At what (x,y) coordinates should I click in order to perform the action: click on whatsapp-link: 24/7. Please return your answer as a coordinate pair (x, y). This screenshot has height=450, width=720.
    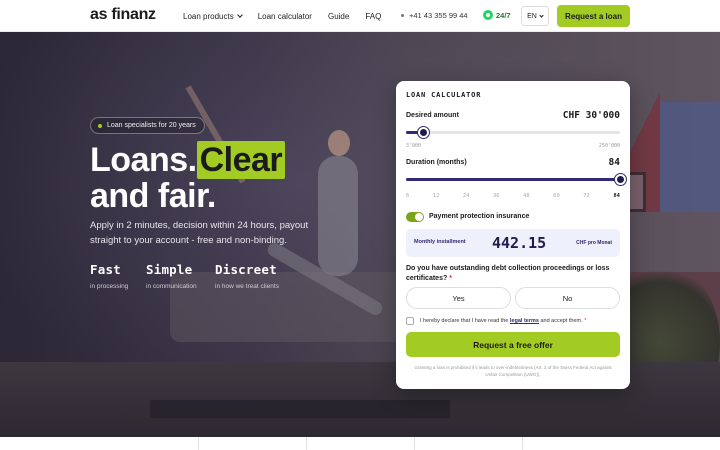
    Looking at the image, I should click on (497, 15).